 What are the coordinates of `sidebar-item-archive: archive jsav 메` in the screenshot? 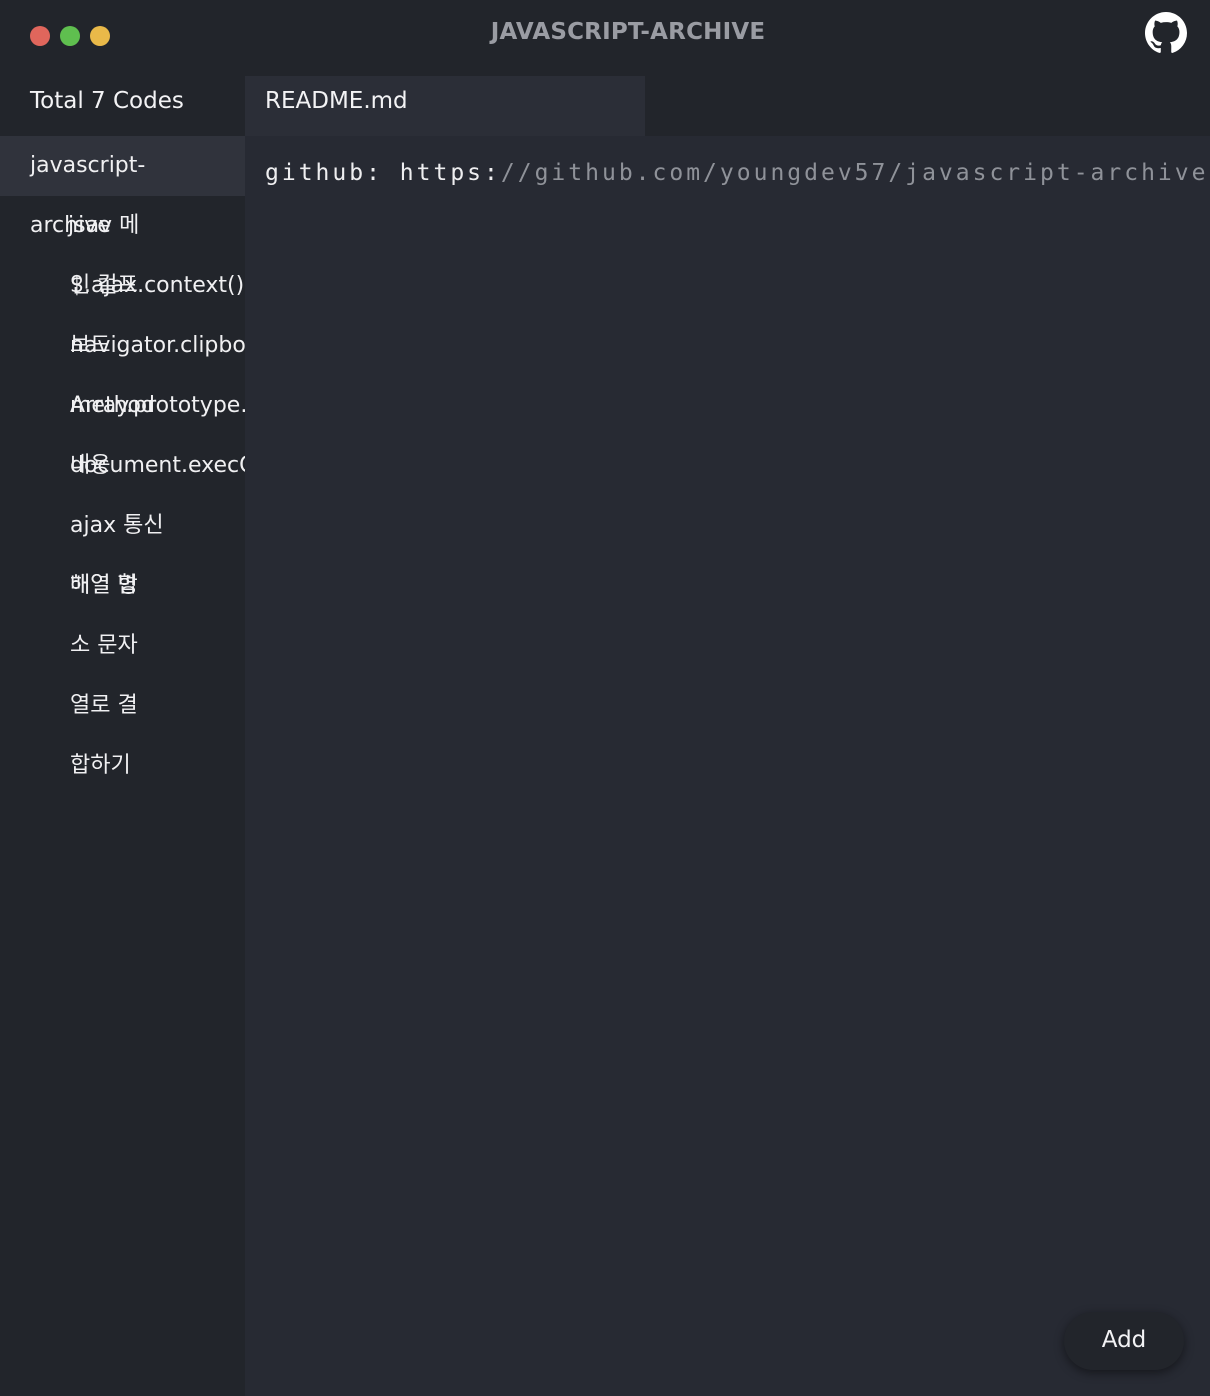 It's located at (122, 226).